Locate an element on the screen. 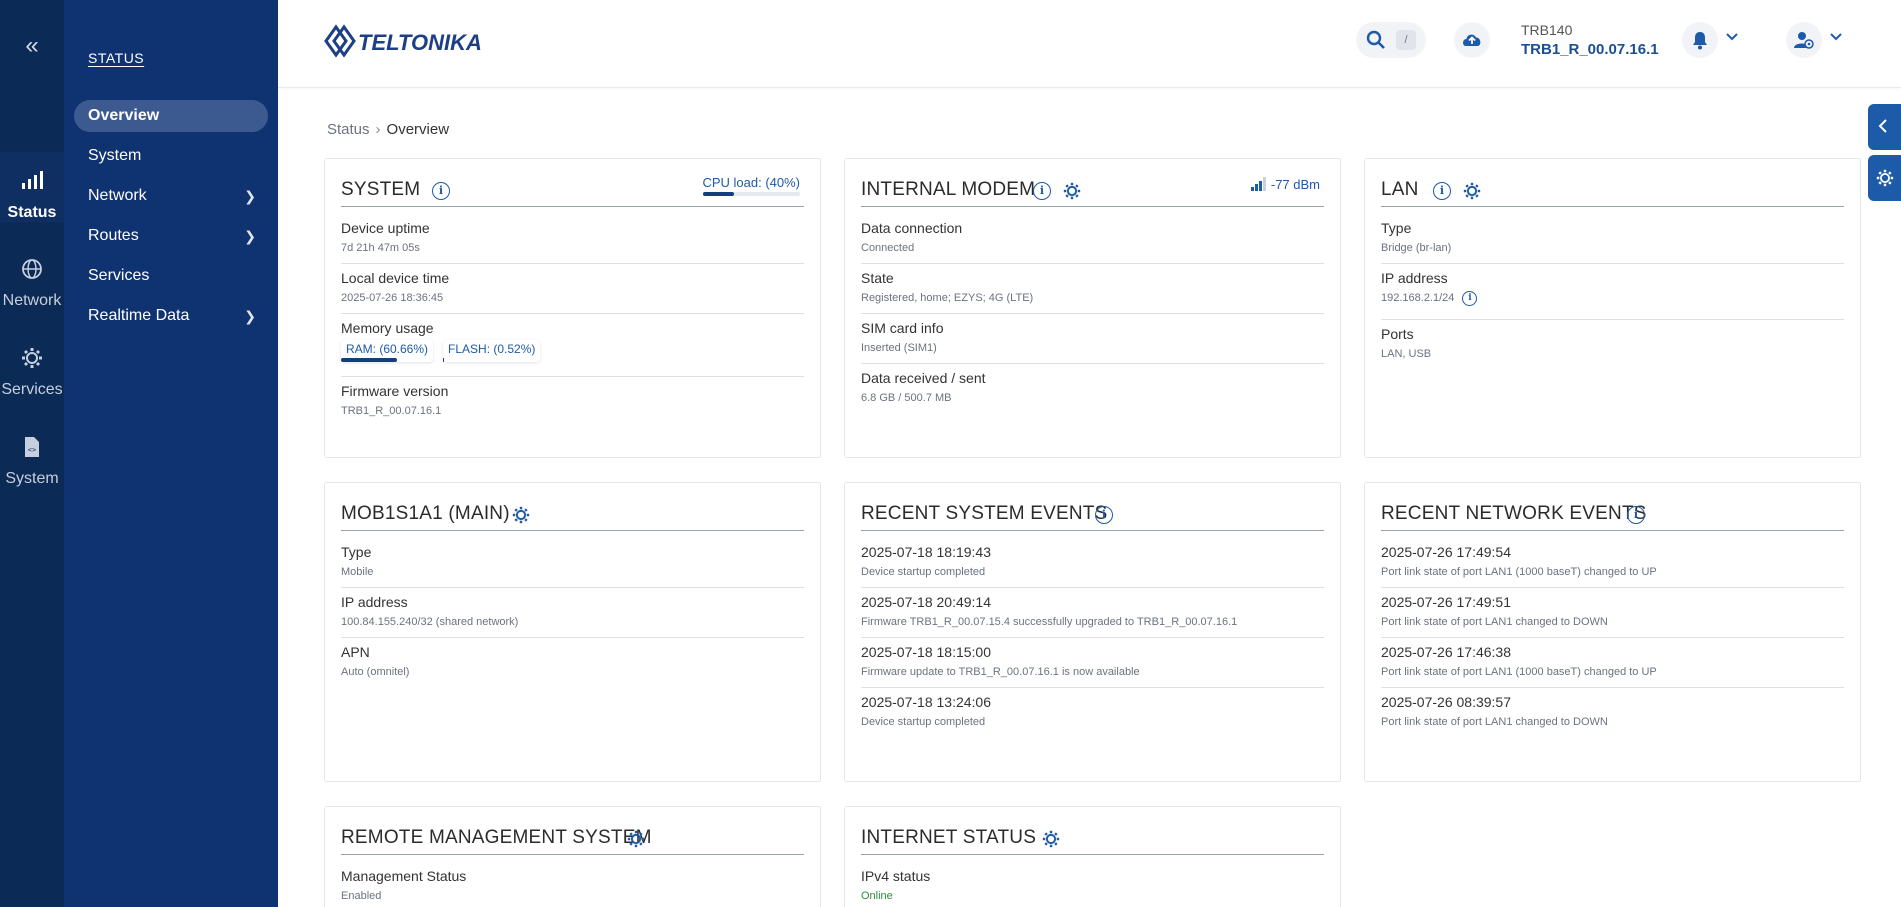 This screenshot has width=1901, height=907. info-row: APN Auto (omnitel) is located at coordinates (572, 663).